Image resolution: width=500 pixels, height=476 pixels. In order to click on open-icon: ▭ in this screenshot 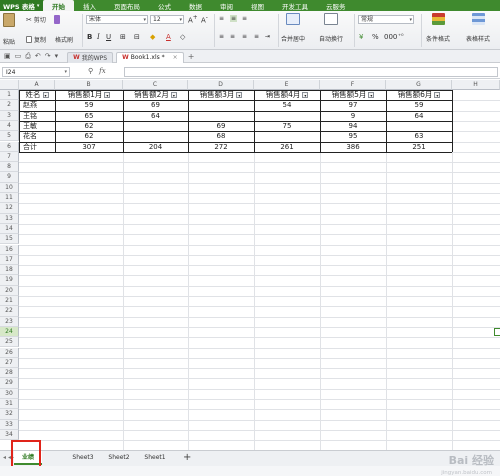, I will do `click(18, 56)`.